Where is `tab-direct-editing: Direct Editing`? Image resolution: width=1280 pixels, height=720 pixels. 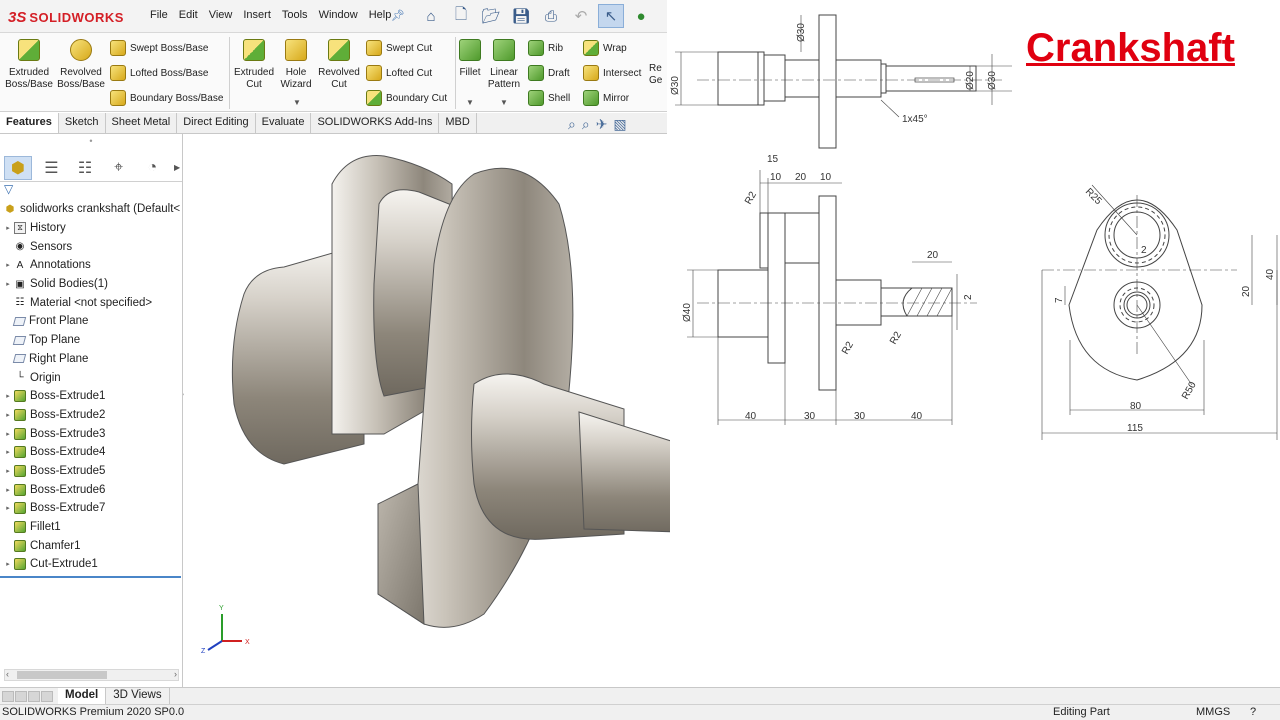 tab-direct-editing: Direct Editing is located at coordinates (216, 123).